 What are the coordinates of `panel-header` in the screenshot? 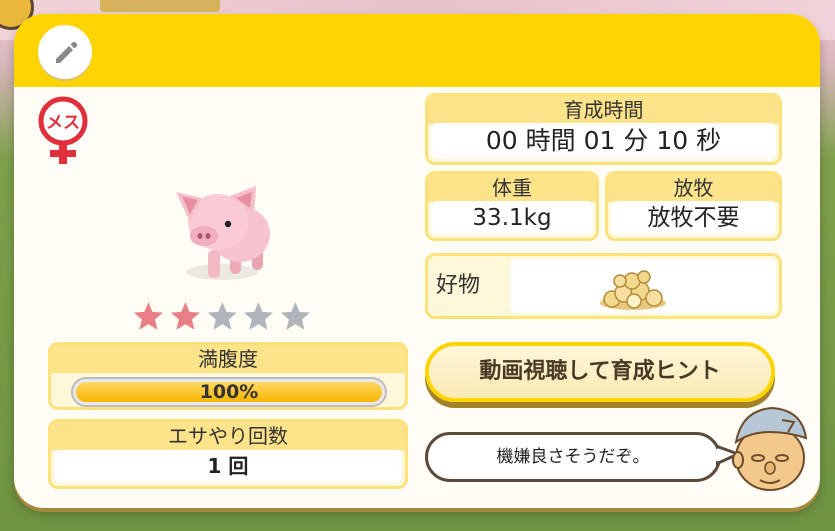 It's located at (417, 50).